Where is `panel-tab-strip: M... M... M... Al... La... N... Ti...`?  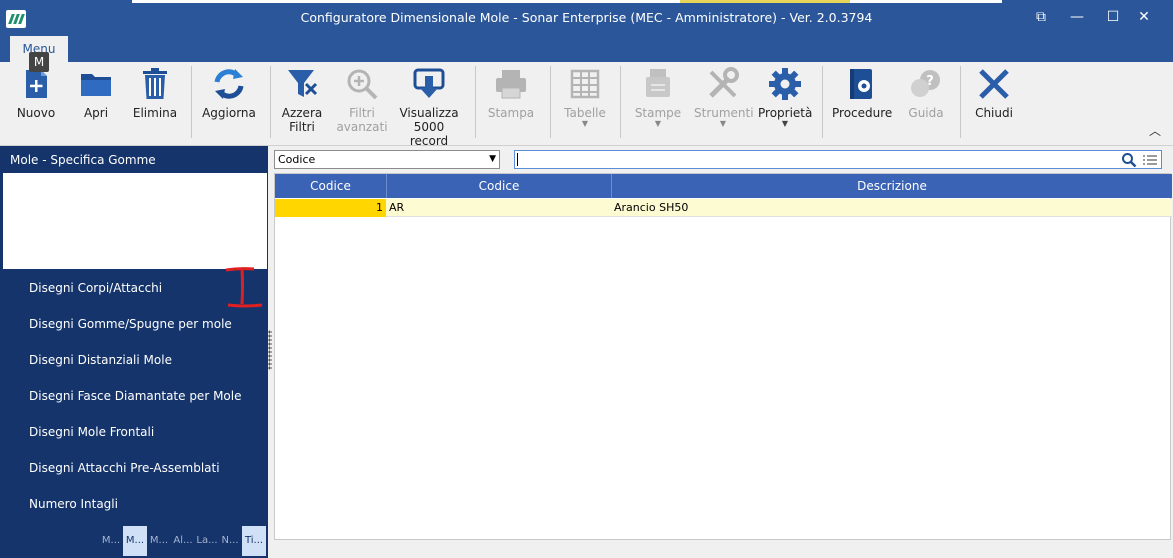
panel-tab-strip: M... M... M... Al... La... N... Ti... is located at coordinates (134, 541).